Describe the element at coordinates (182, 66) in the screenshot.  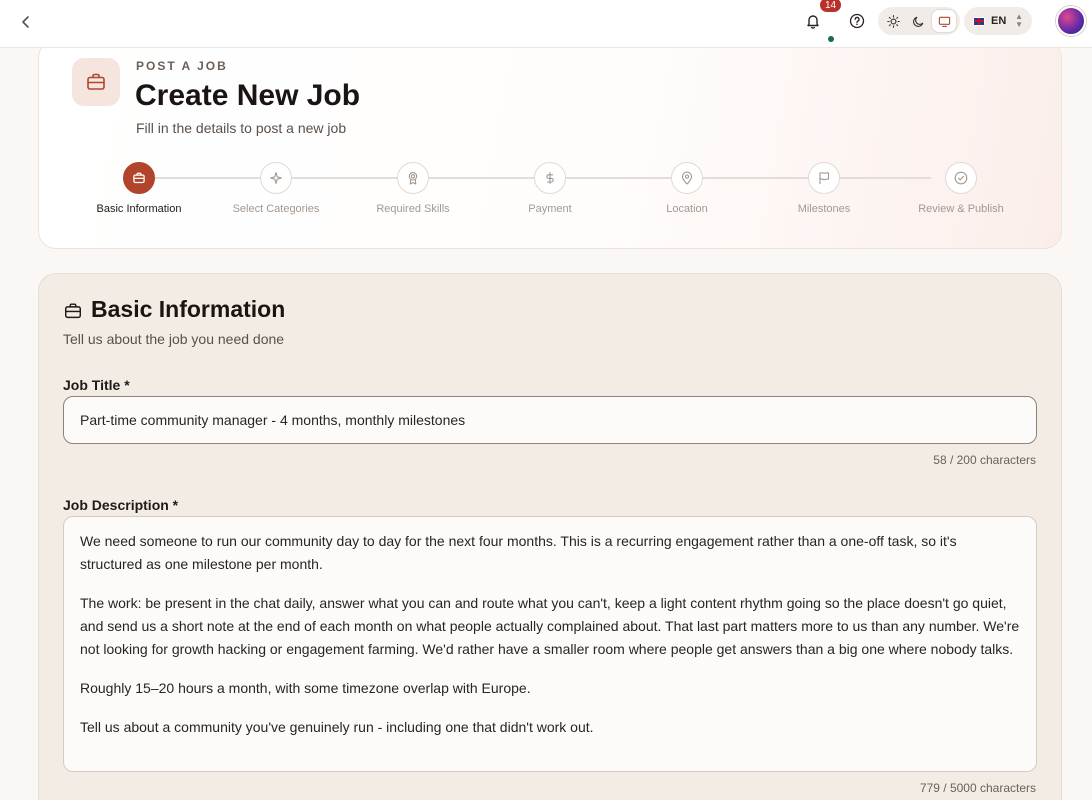
I see `page-eyebrow: POST A JOB` at that location.